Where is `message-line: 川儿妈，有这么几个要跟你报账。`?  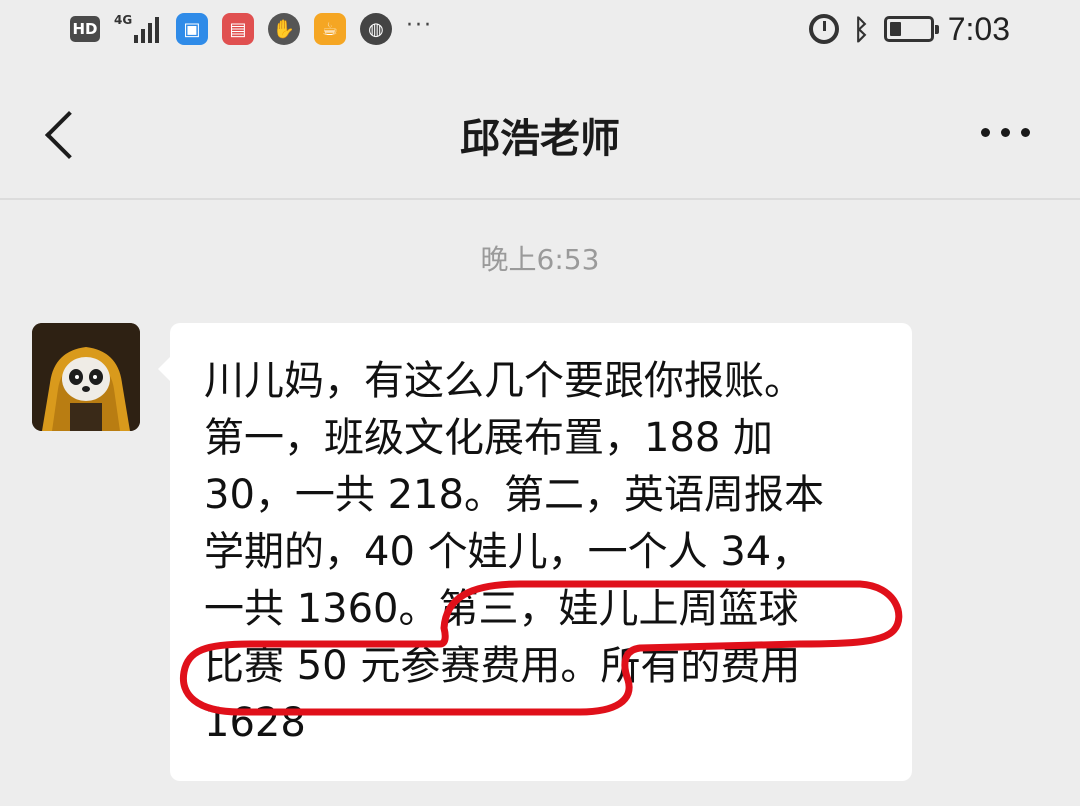
message-line: 川儿妈，有这么几个要跟你报账。 is located at coordinates (504, 381).